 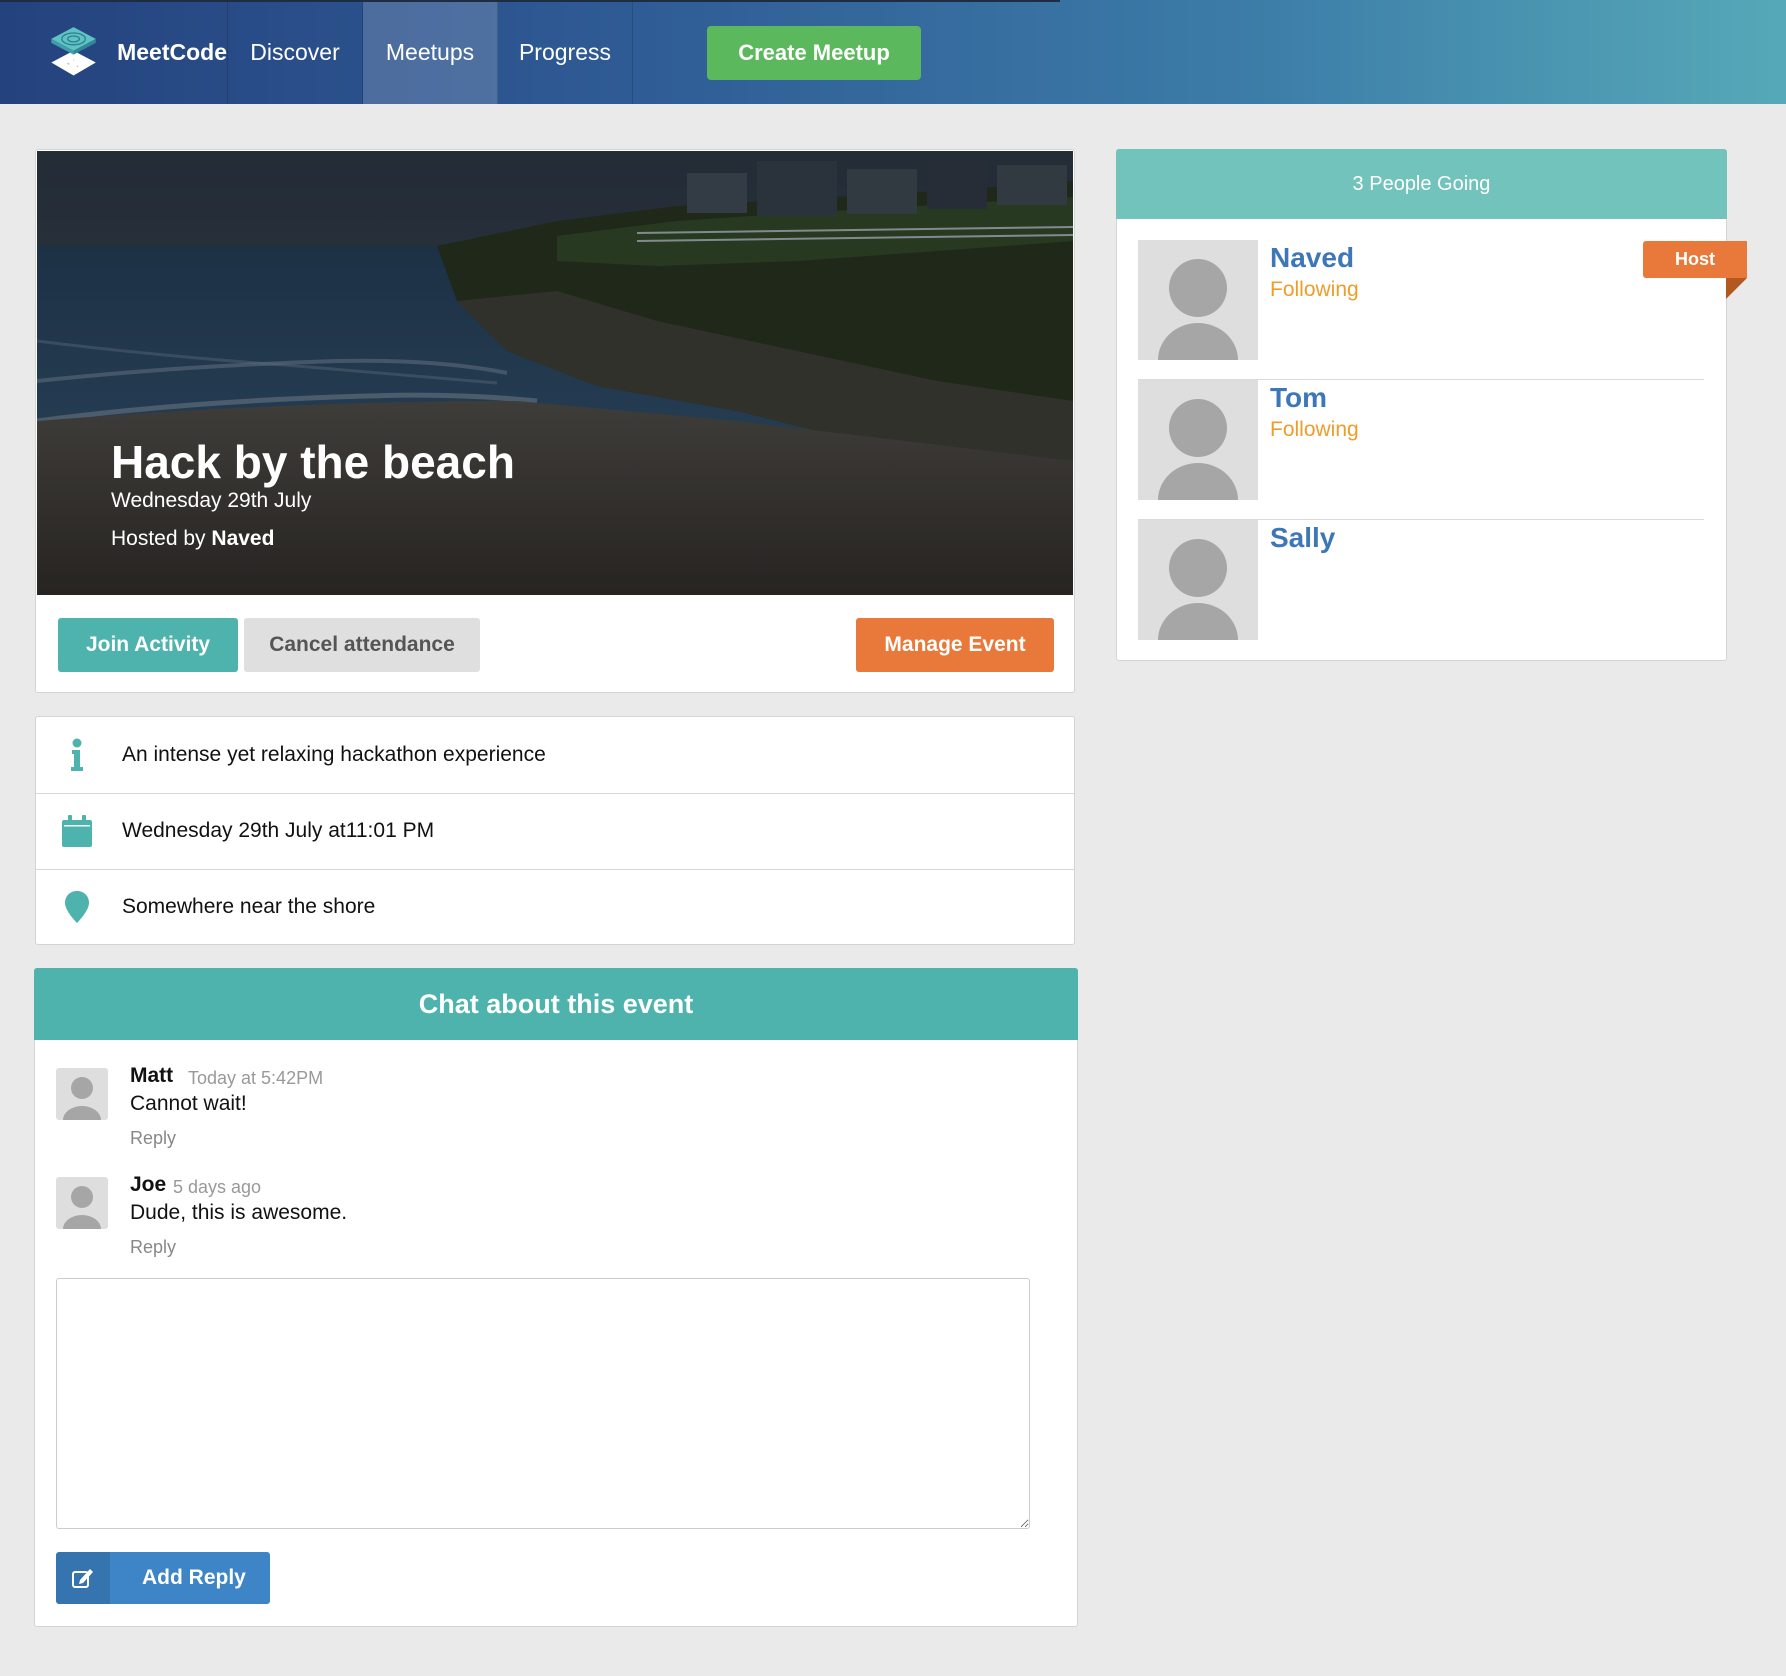 I want to click on comment-author: Matt, so click(x=151, y=1076).